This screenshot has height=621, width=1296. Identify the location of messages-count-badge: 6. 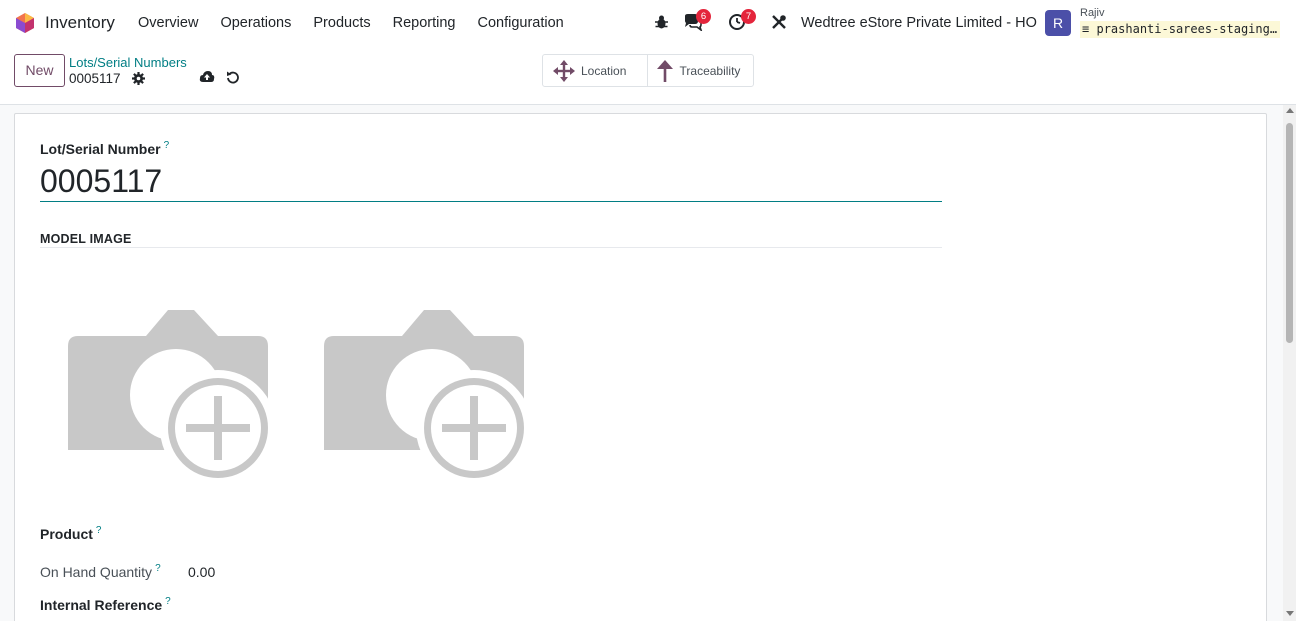
(703, 16).